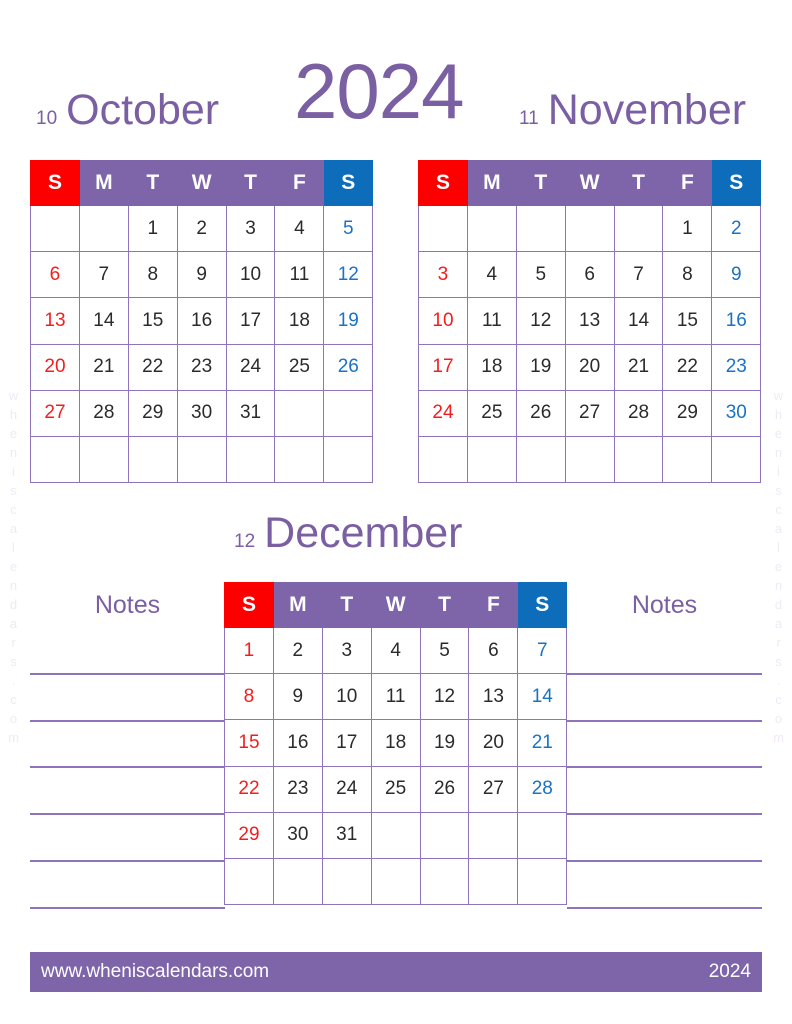  I want to click on notes-lines-left, so click(127, 768).